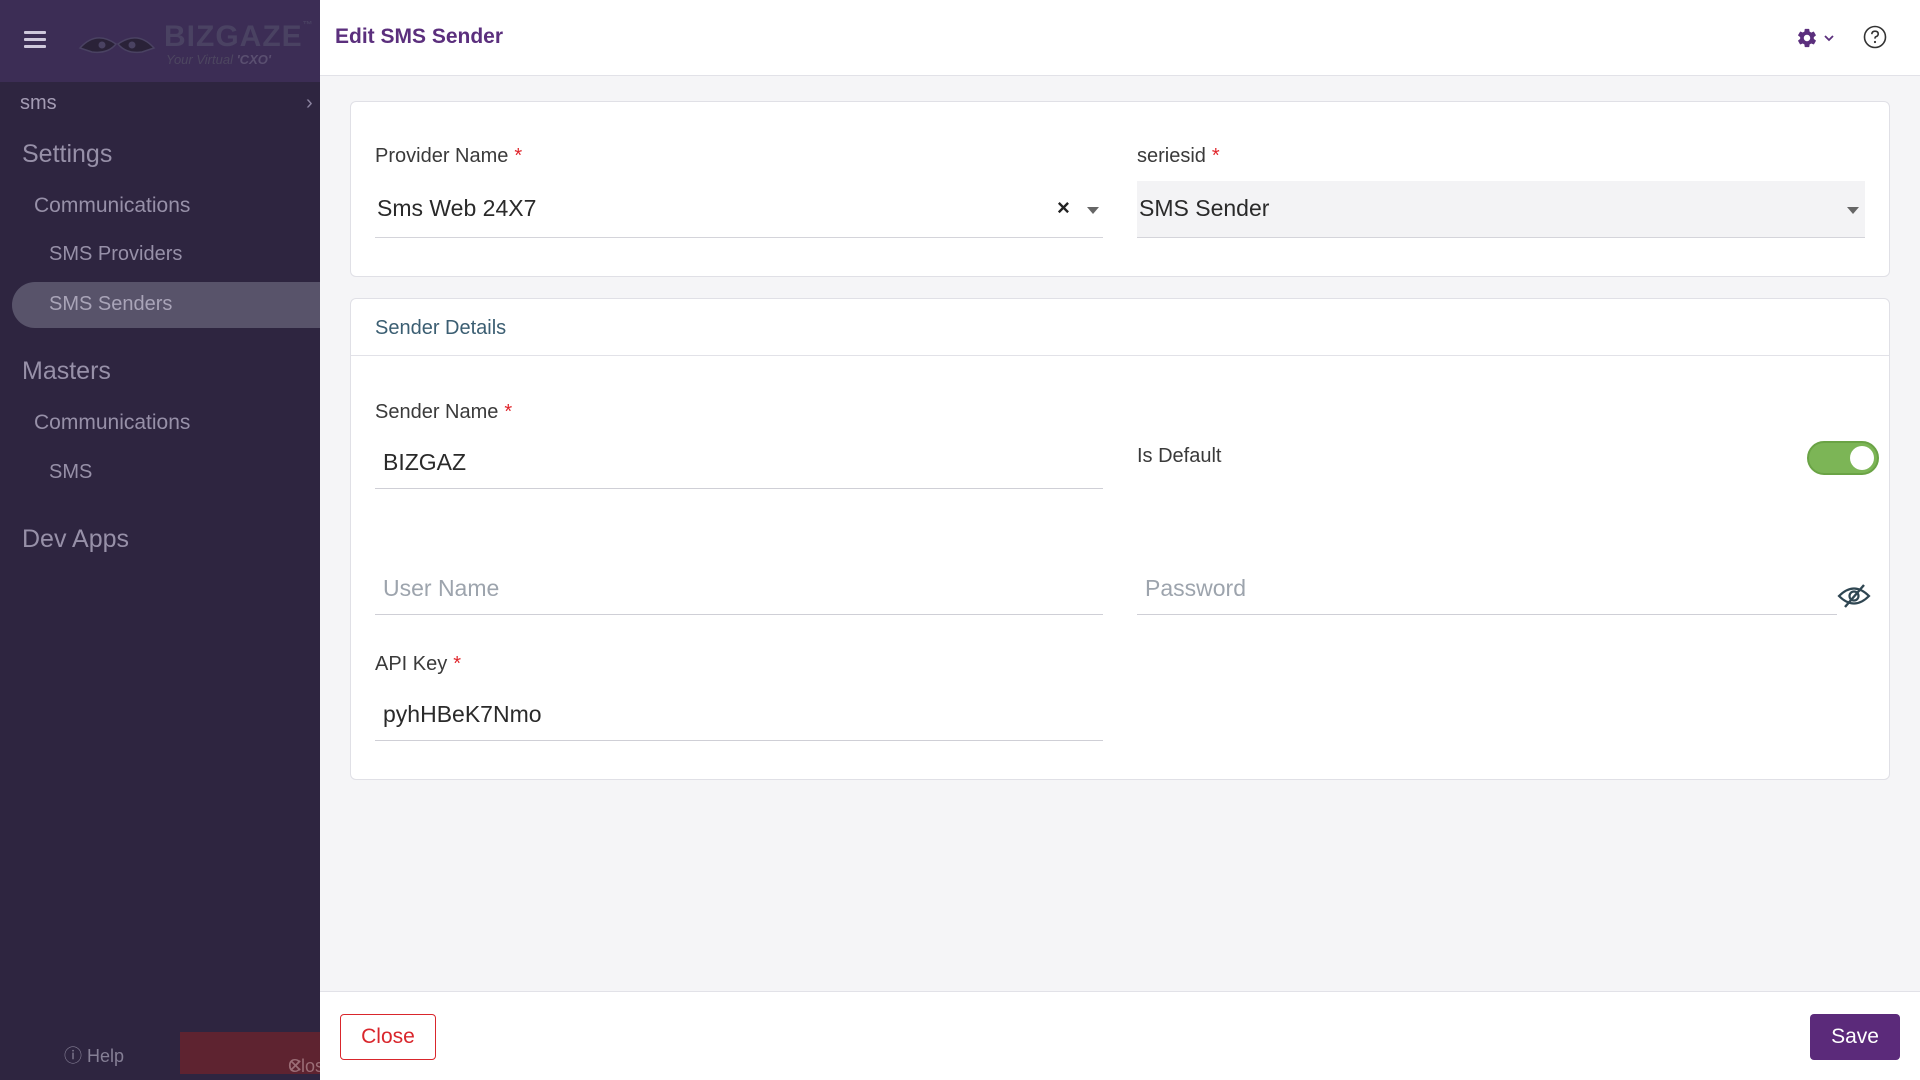 This screenshot has width=1920, height=1080. Describe the element at coordinates (449, 156) in the screenshot. I see `provider-name-label: Provider Name *` at that location.